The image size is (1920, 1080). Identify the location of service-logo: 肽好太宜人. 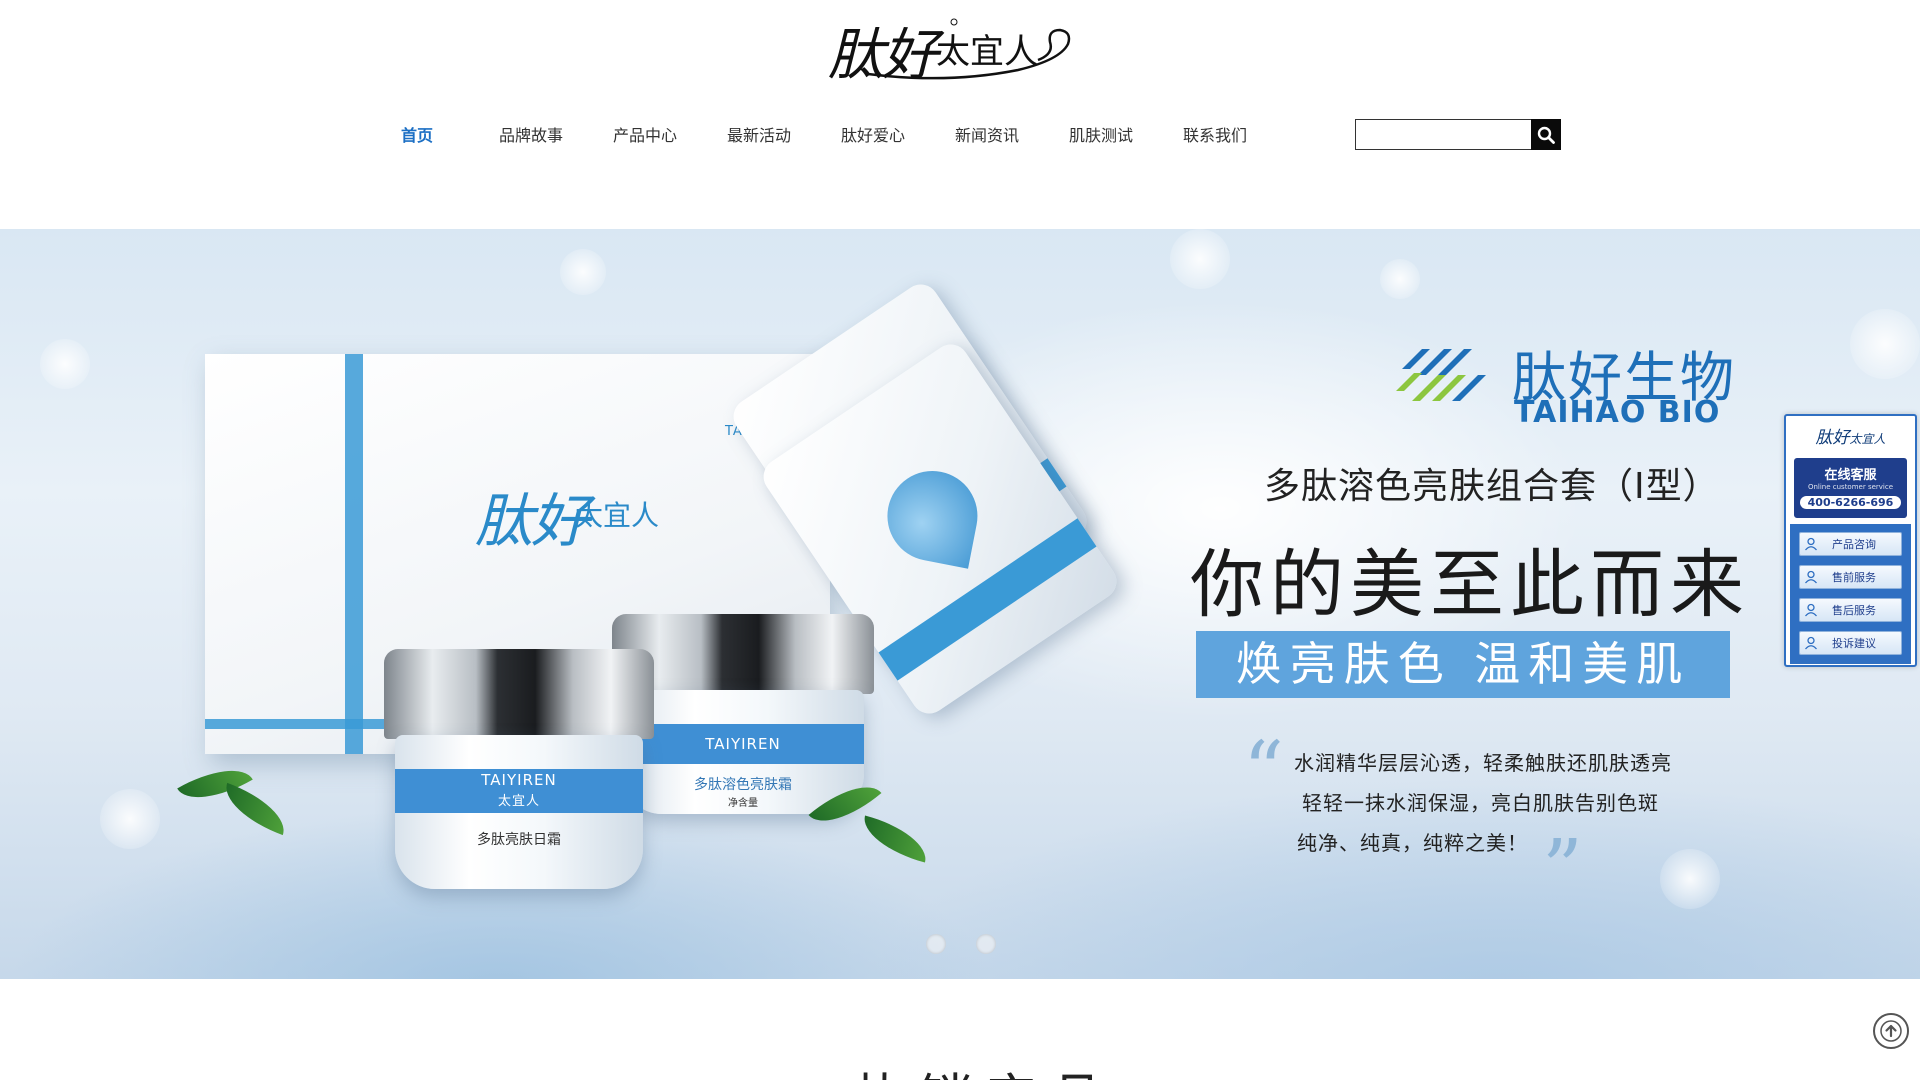
(1850, 438).